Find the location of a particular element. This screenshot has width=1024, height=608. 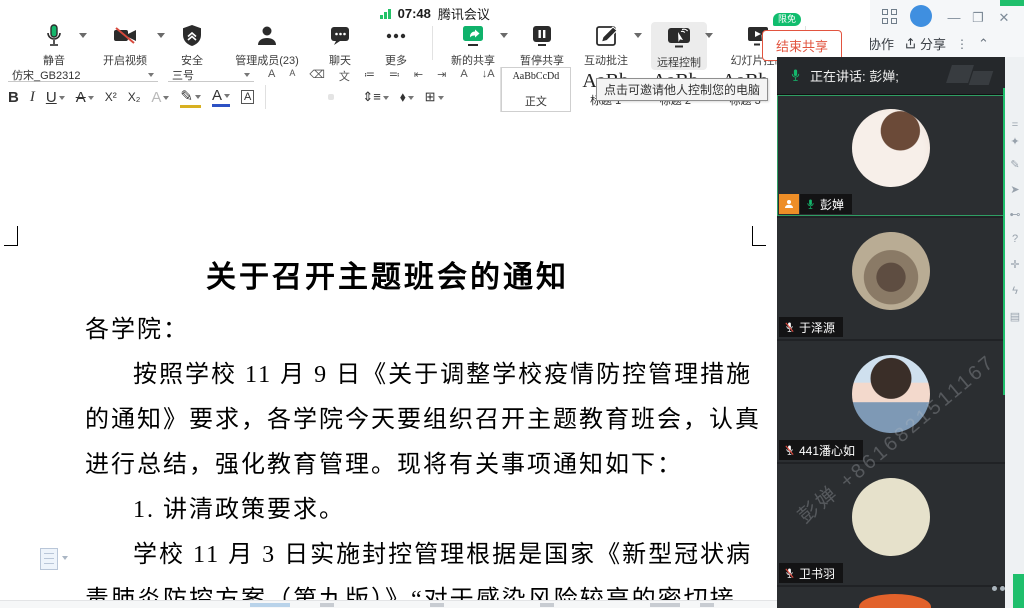

video-tile: 彭婵 is located at coordinates (891, 155).